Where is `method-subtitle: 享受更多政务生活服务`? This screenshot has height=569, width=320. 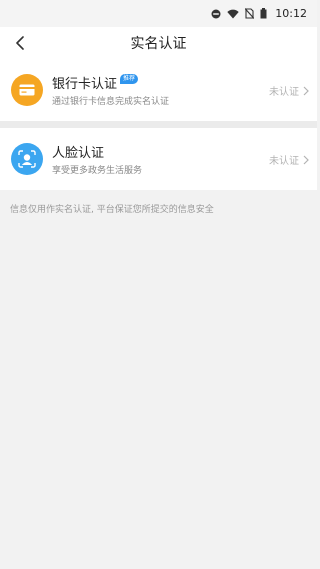 method-subtitle: 享受更多政务生活服务 is located at coordinates (97, 171).